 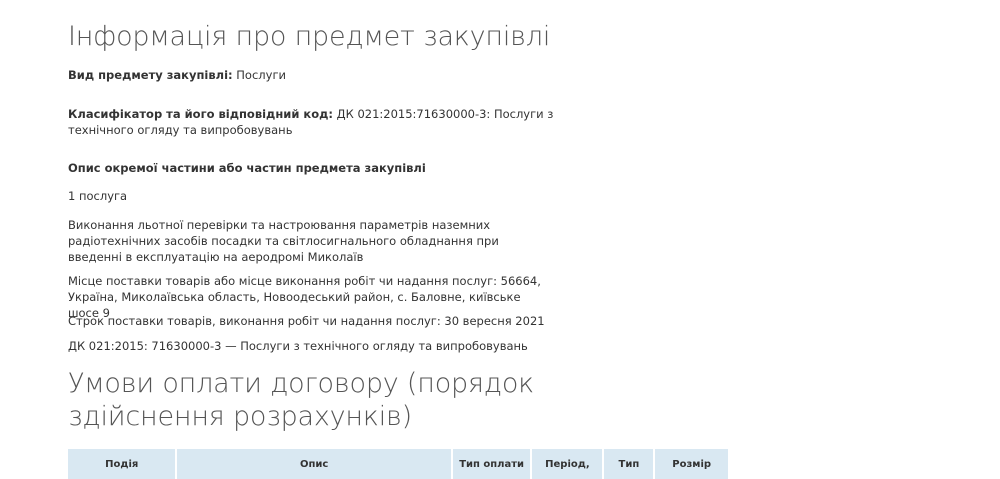 I want to click on section-title-procurement-subject: Інформація про предмет закупівлі, so click(x=309, y=36).